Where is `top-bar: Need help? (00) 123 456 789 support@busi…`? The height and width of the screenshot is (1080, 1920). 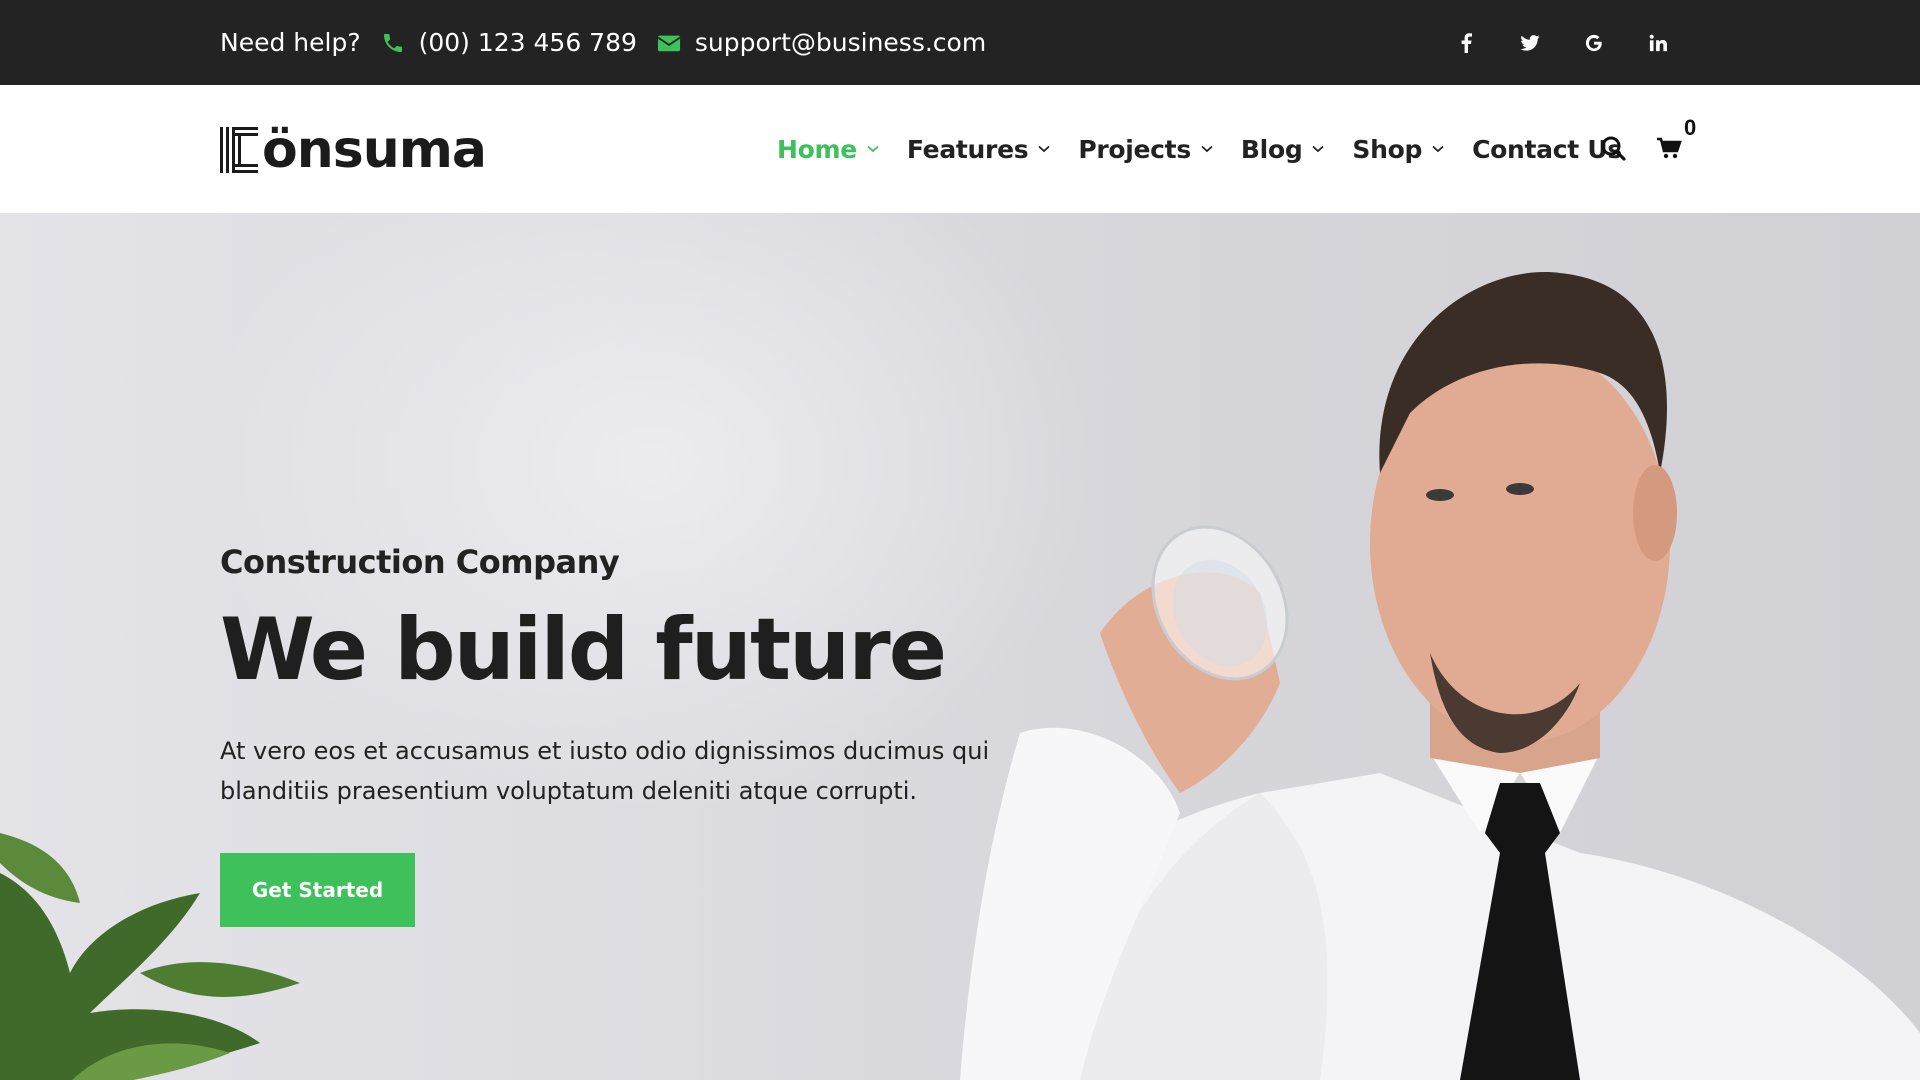 top-bar: Need help? (00) 123 456 789 support@busi… is located at coordinates (960, 42).